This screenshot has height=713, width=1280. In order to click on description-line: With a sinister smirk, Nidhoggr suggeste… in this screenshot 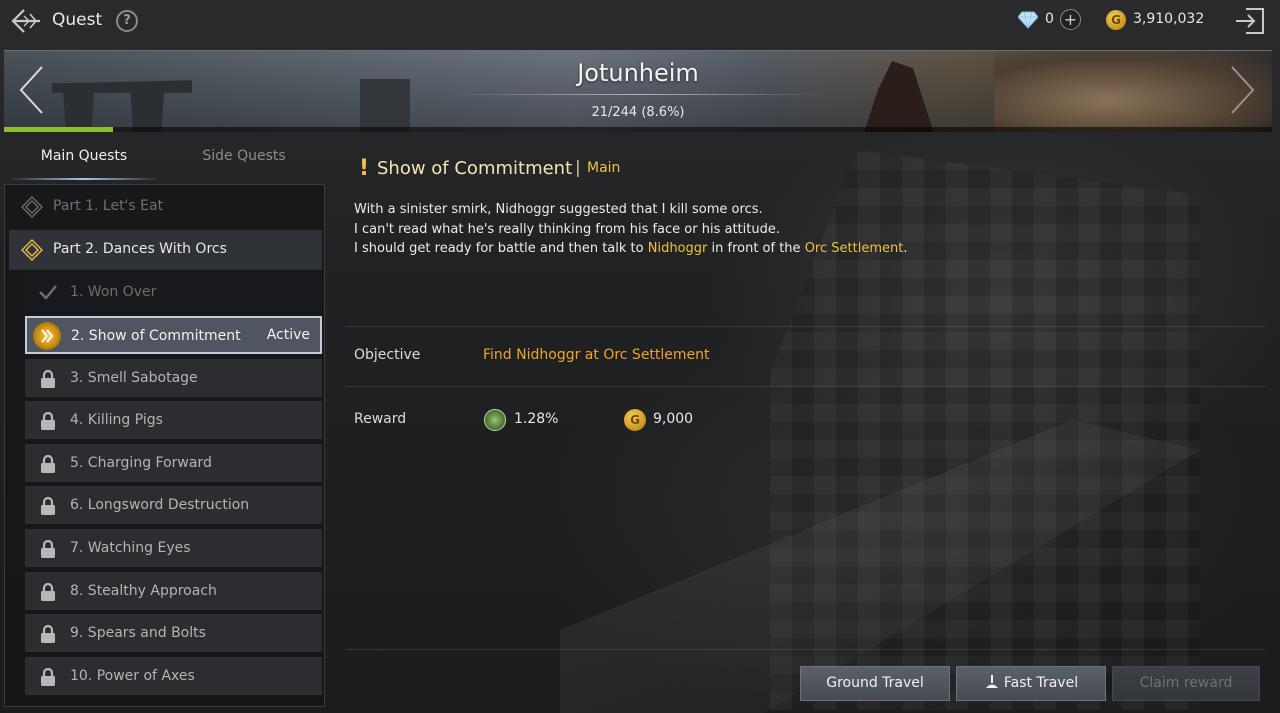, I will do `click(558, 209)`.